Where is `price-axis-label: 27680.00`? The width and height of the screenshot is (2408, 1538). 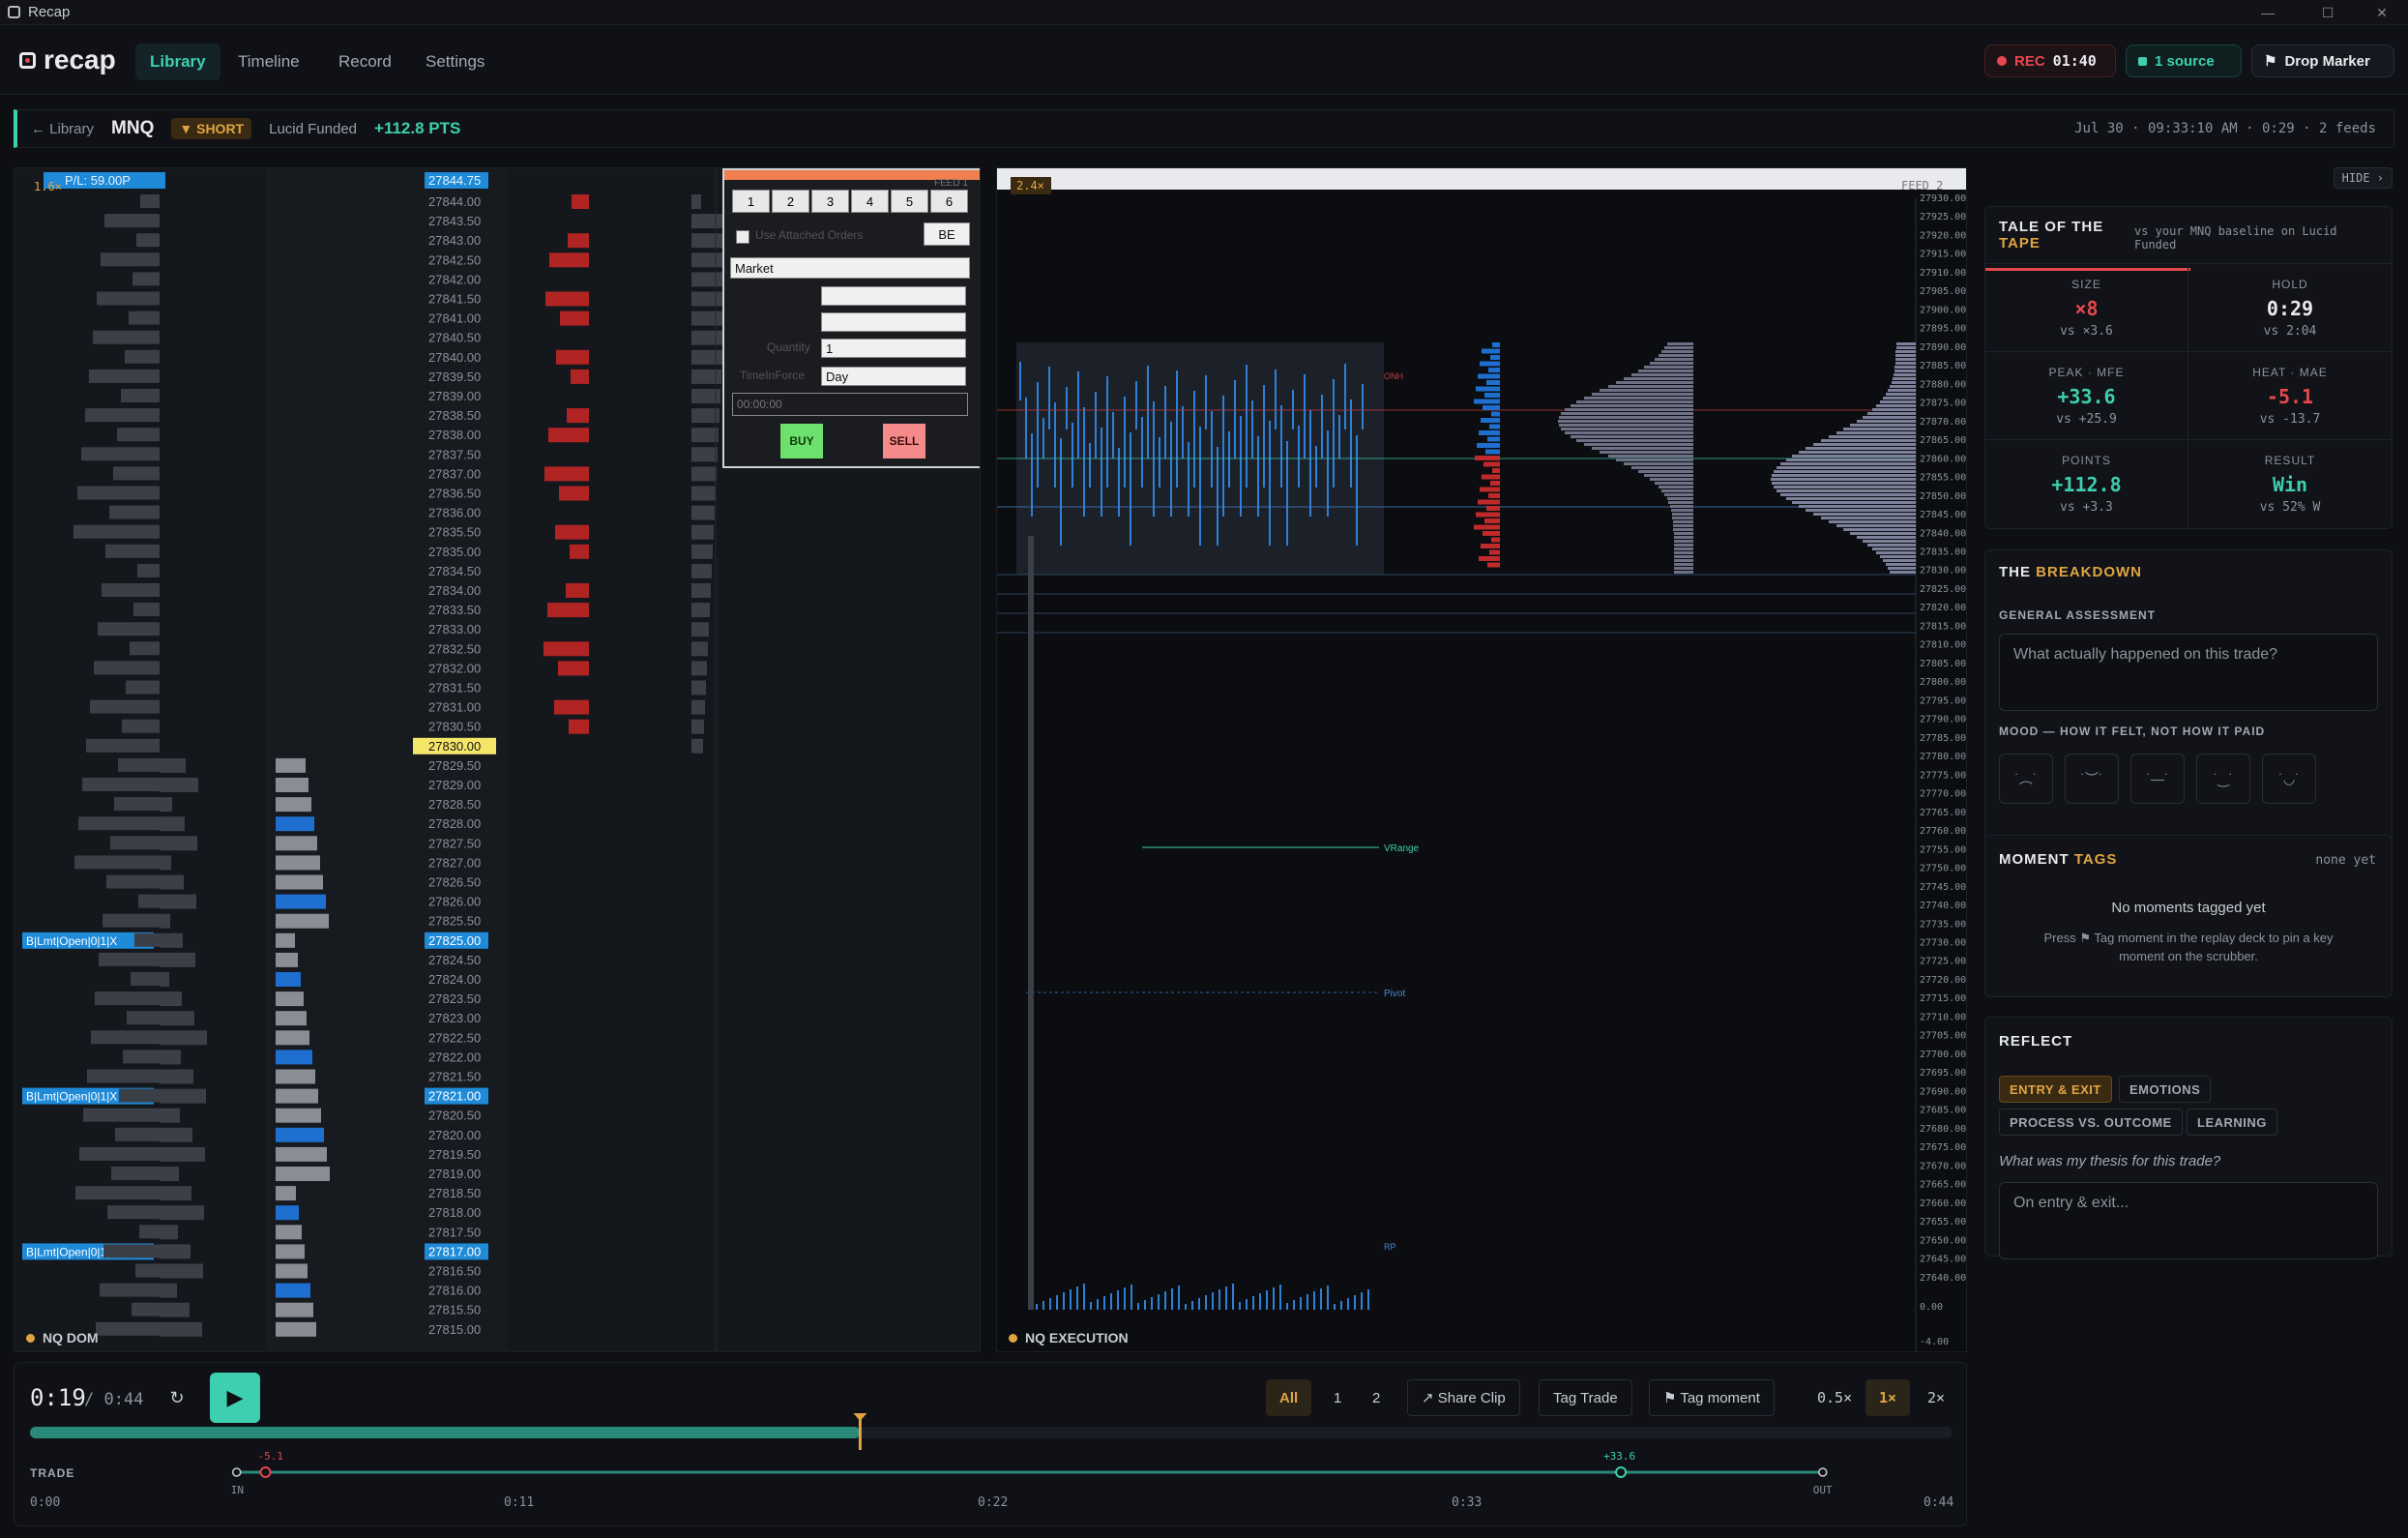
price-axis-label: 27680.00 is located at coordinates (1943, 1129).